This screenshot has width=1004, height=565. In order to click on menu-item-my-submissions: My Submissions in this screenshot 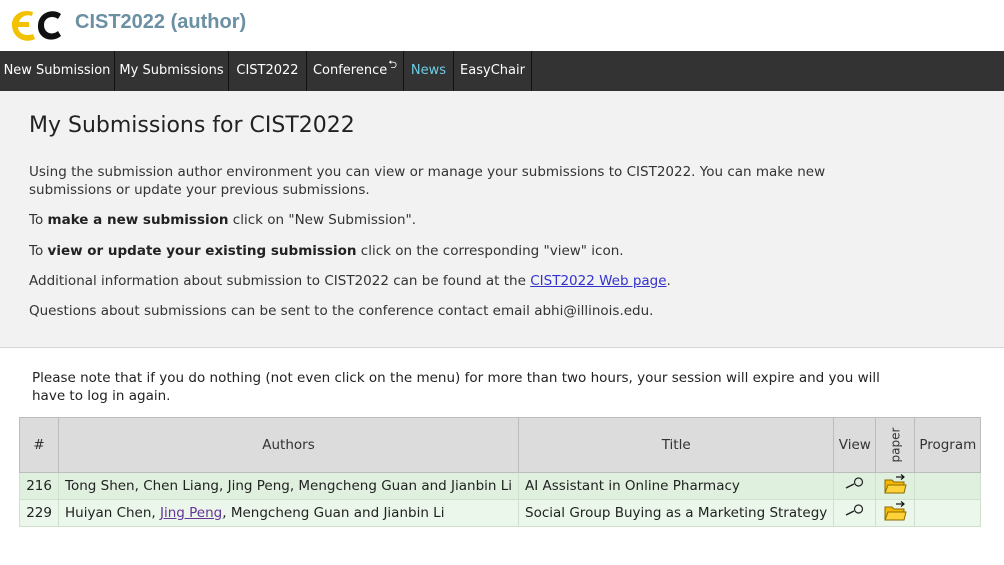, I will do `click(172, 71)`.